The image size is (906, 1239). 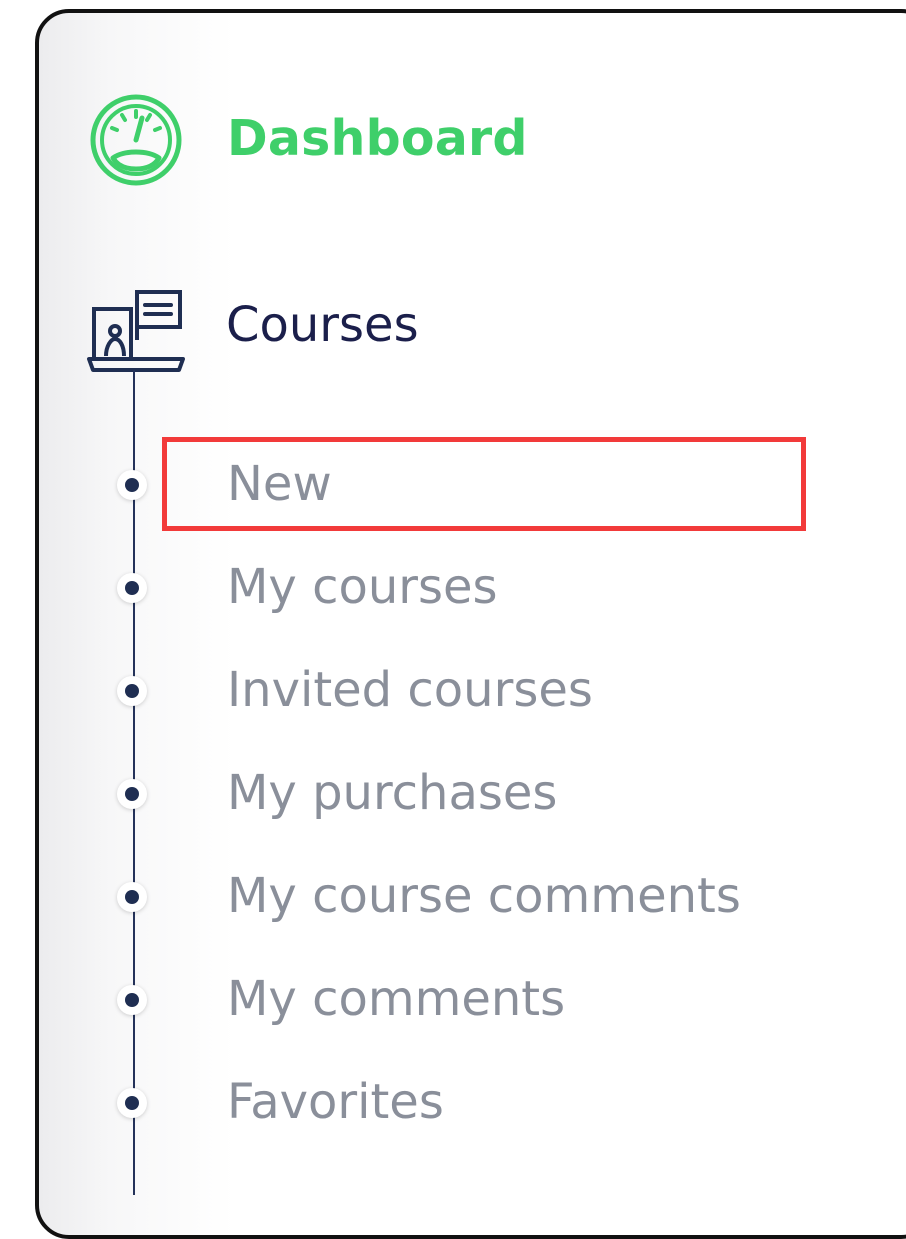 I want to click on sidebar-subitem-label: My courses, so click(x=362, y=587).